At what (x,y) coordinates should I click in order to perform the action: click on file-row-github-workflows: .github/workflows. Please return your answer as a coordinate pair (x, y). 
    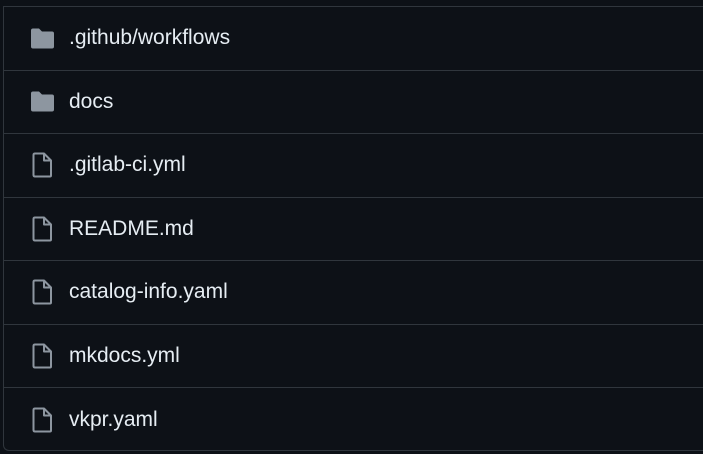
    Looking at the image, I should click on (353, 39).